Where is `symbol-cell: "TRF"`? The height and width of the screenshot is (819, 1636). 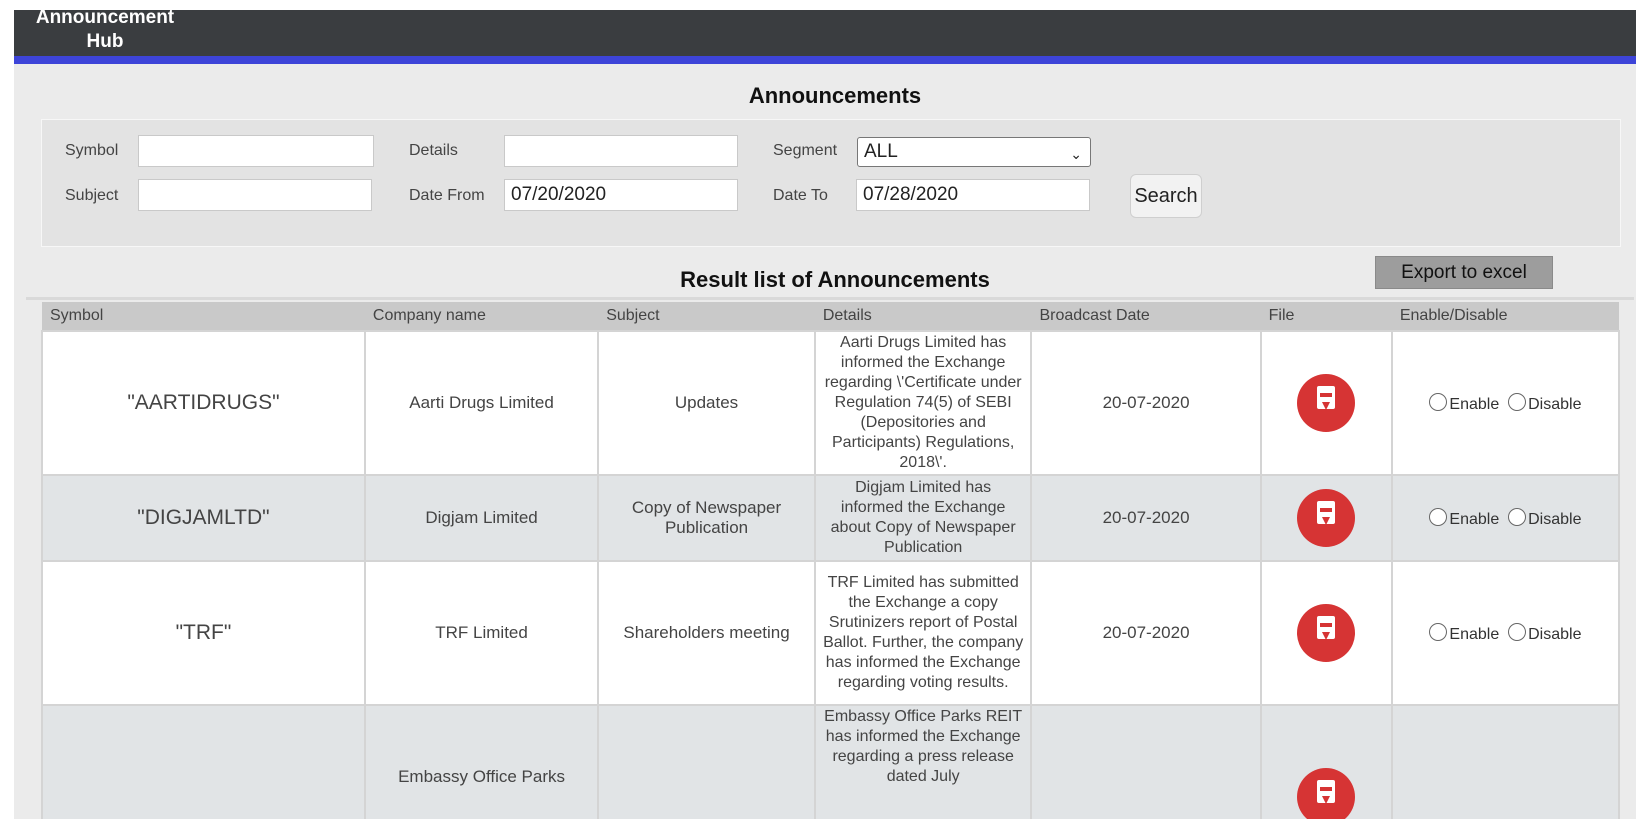
symbol-cell: "TRF" is located at coordinates (203, 633).